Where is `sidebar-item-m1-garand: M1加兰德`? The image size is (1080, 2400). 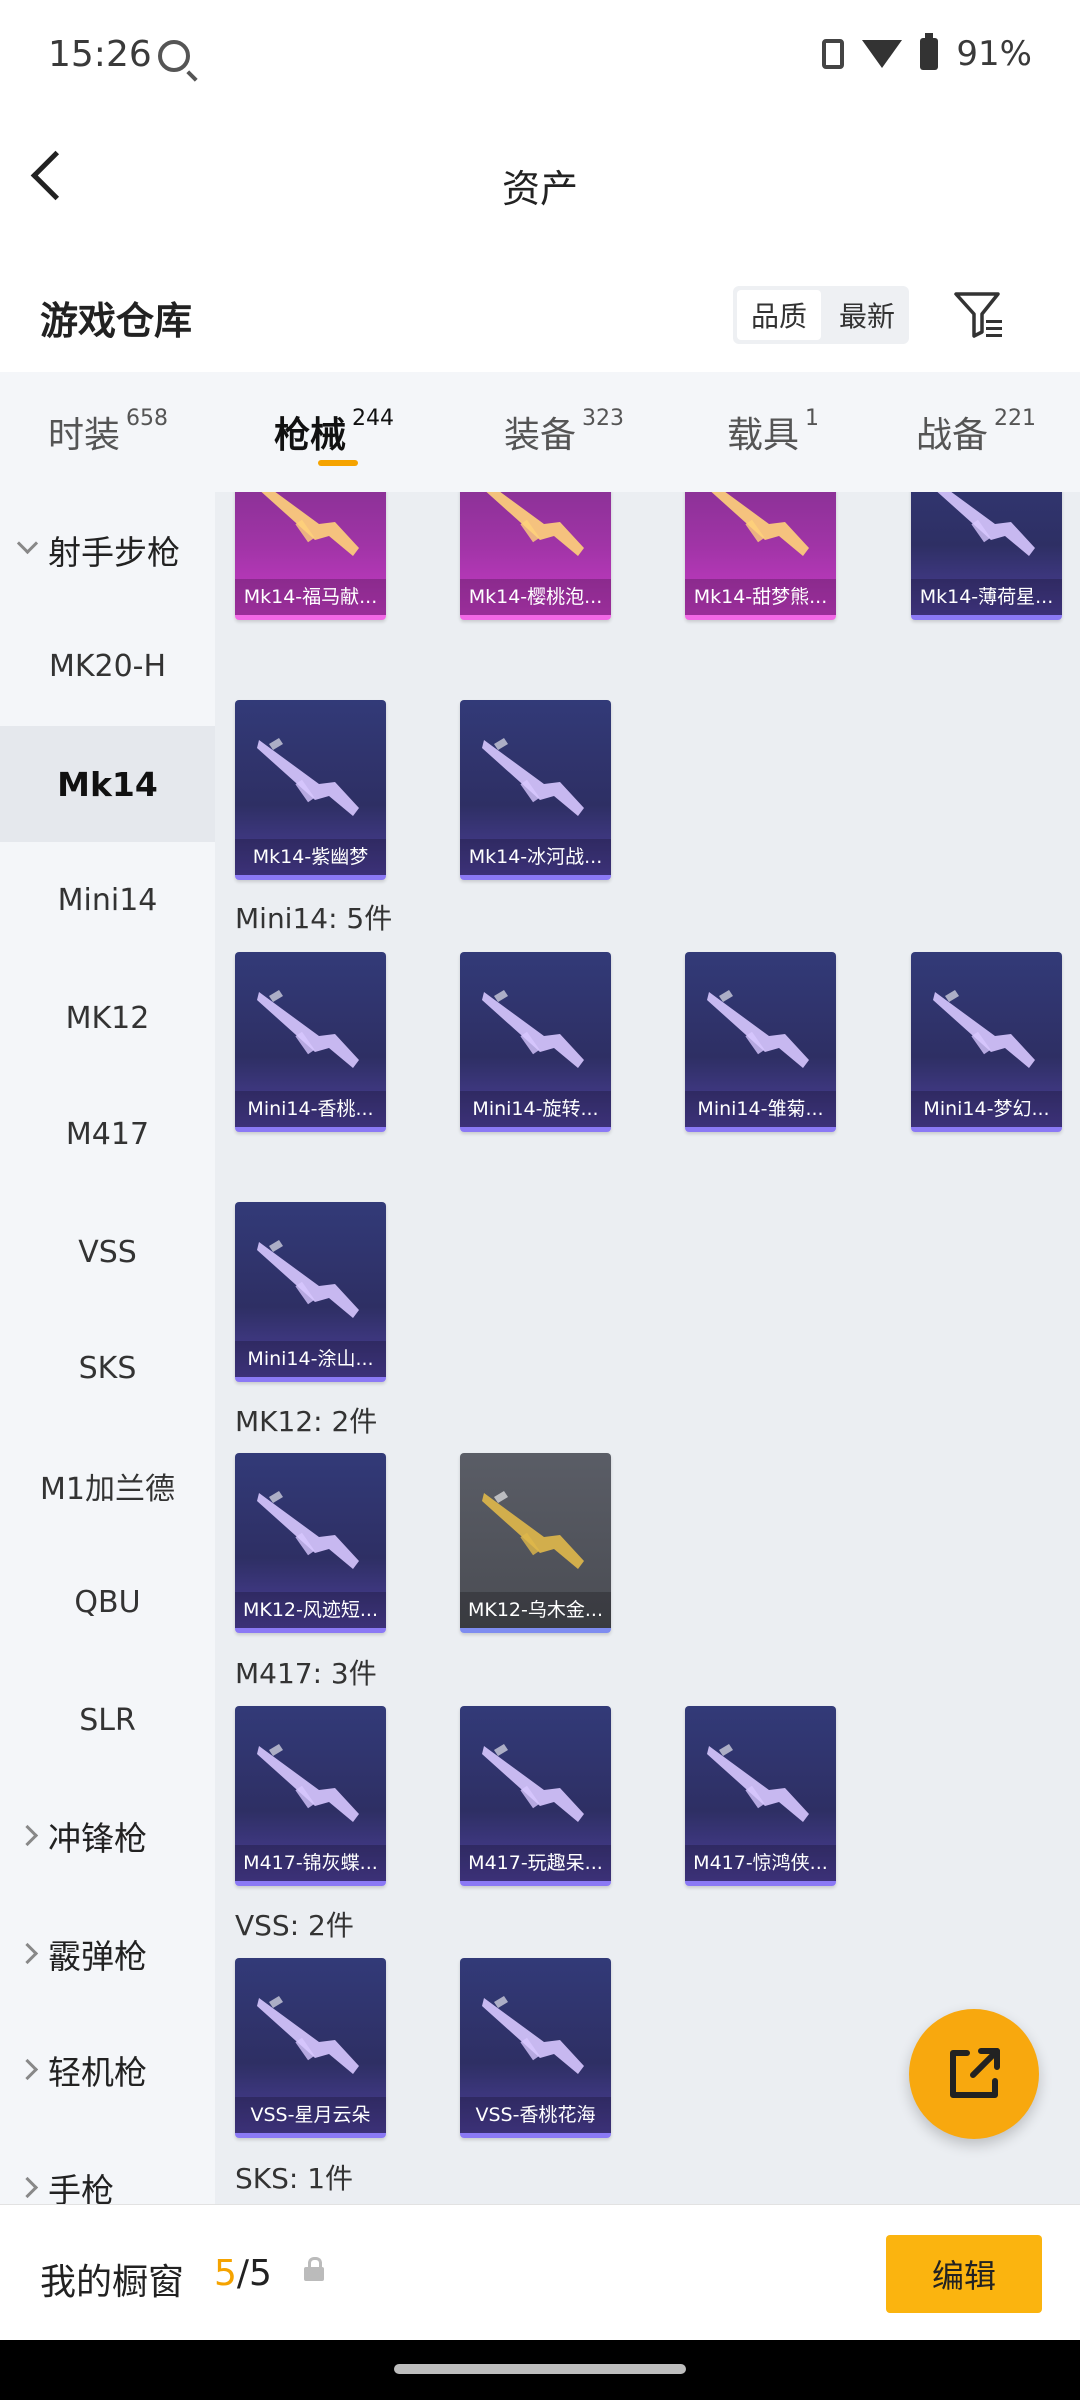 sidebar-item-m1-garand: M1加兰德 is located at coordinates (107, 1486).